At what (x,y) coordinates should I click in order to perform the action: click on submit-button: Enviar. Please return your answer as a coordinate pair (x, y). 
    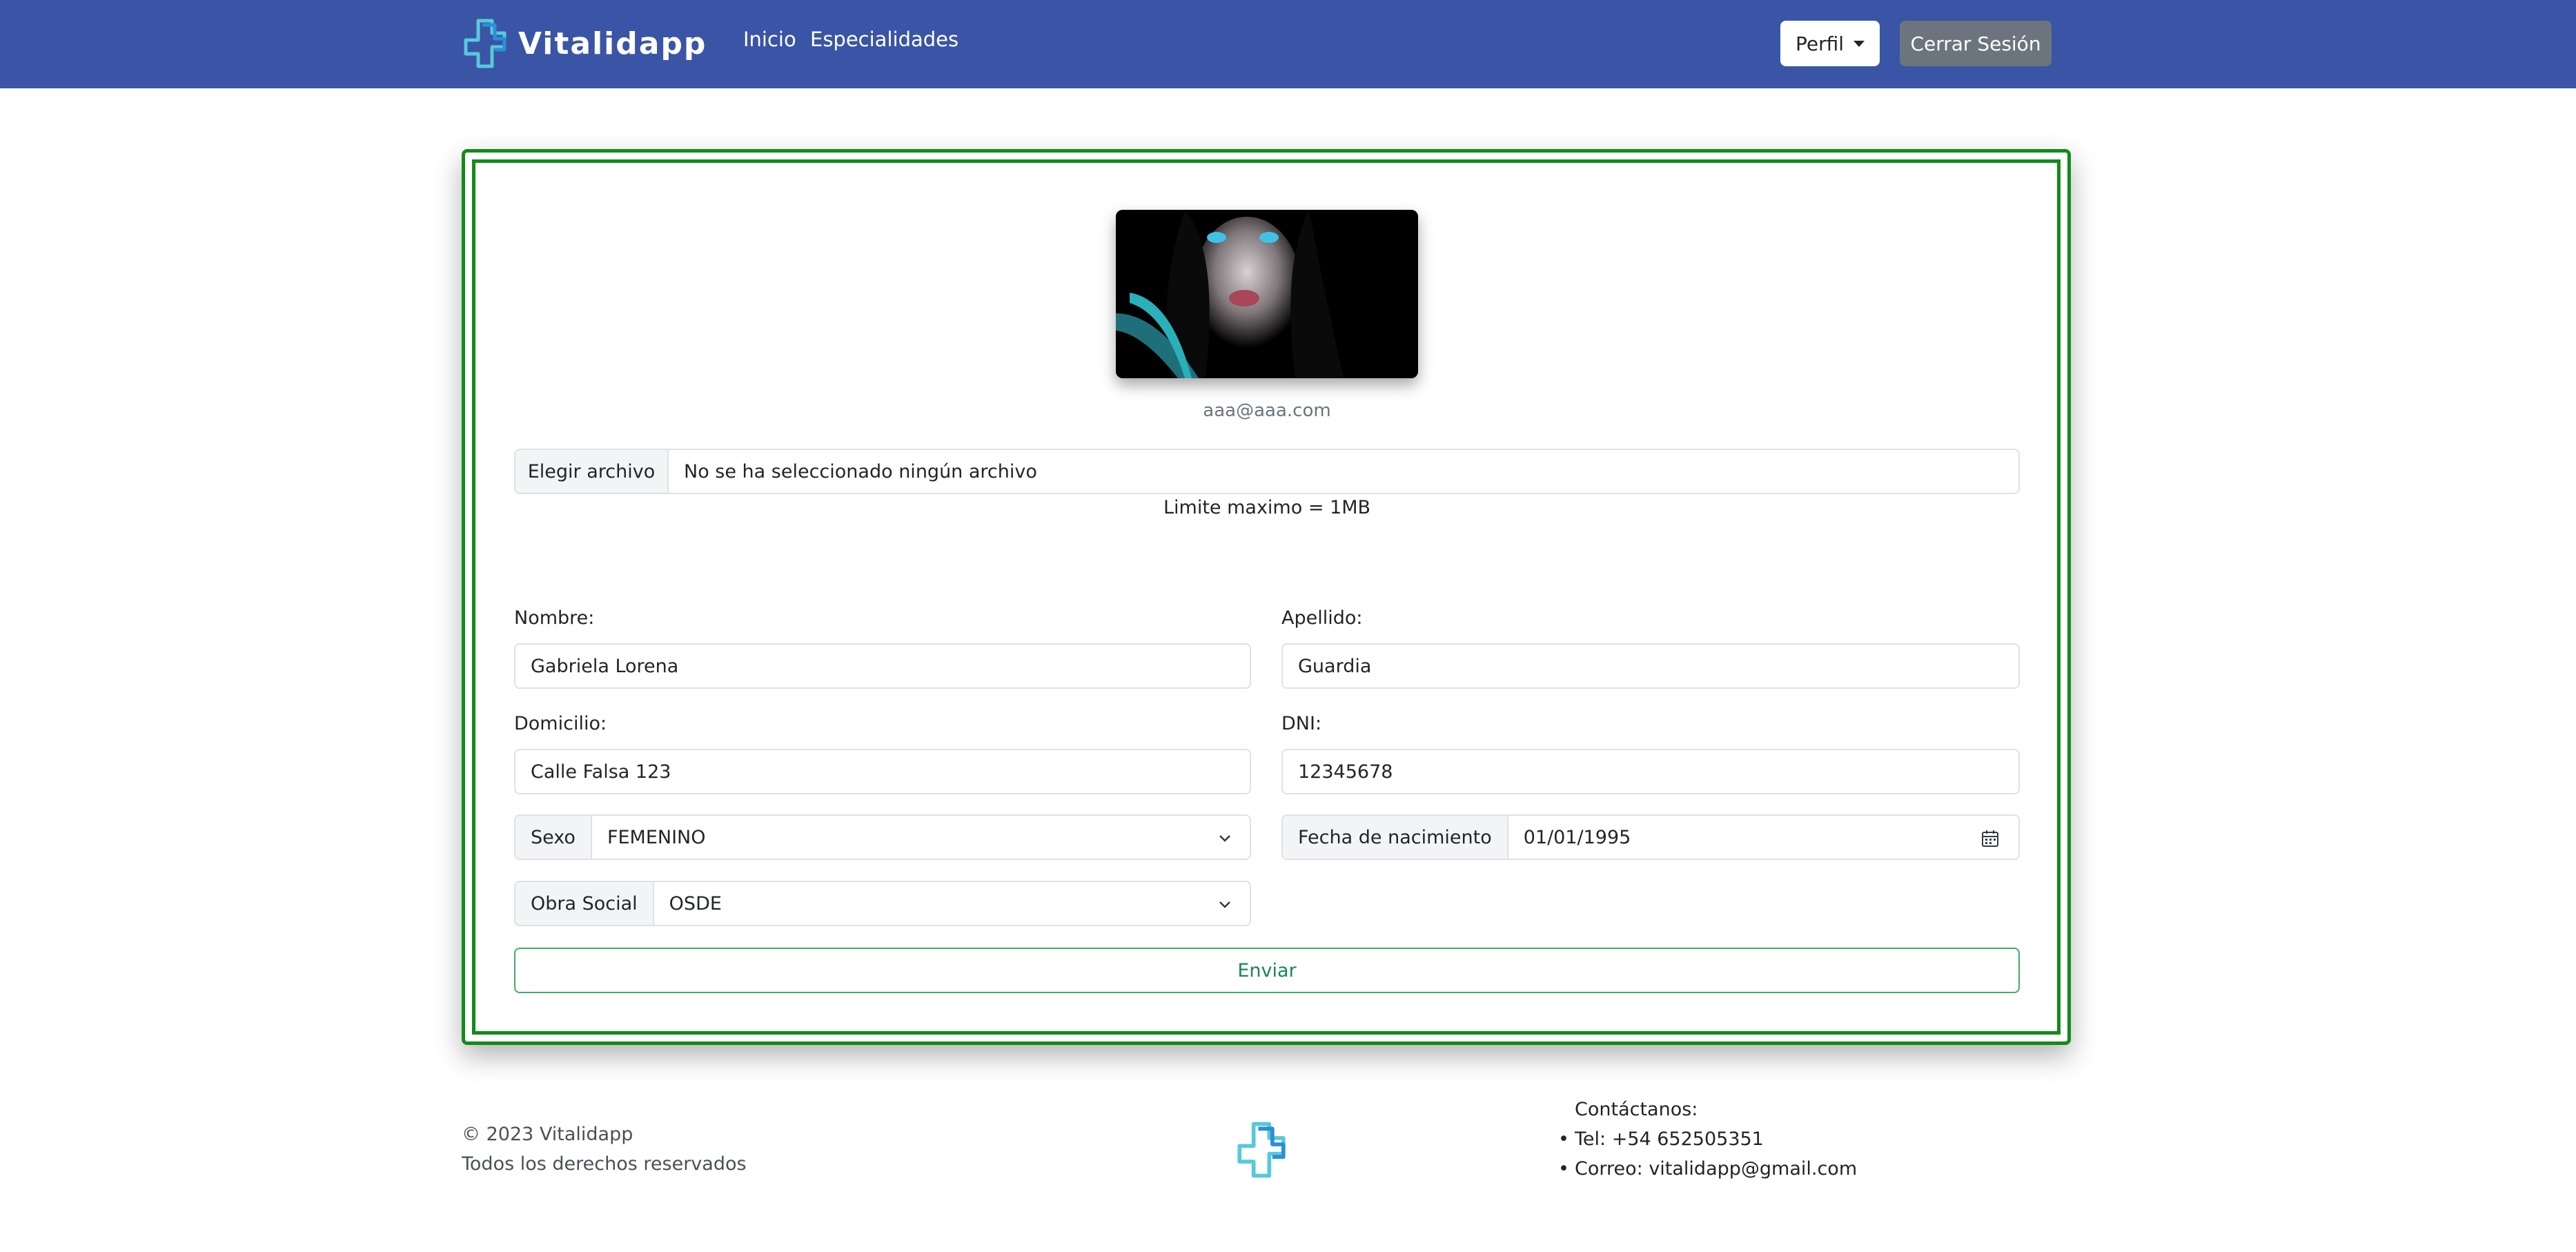
    Looking at the image, I should click on (1267, 970).